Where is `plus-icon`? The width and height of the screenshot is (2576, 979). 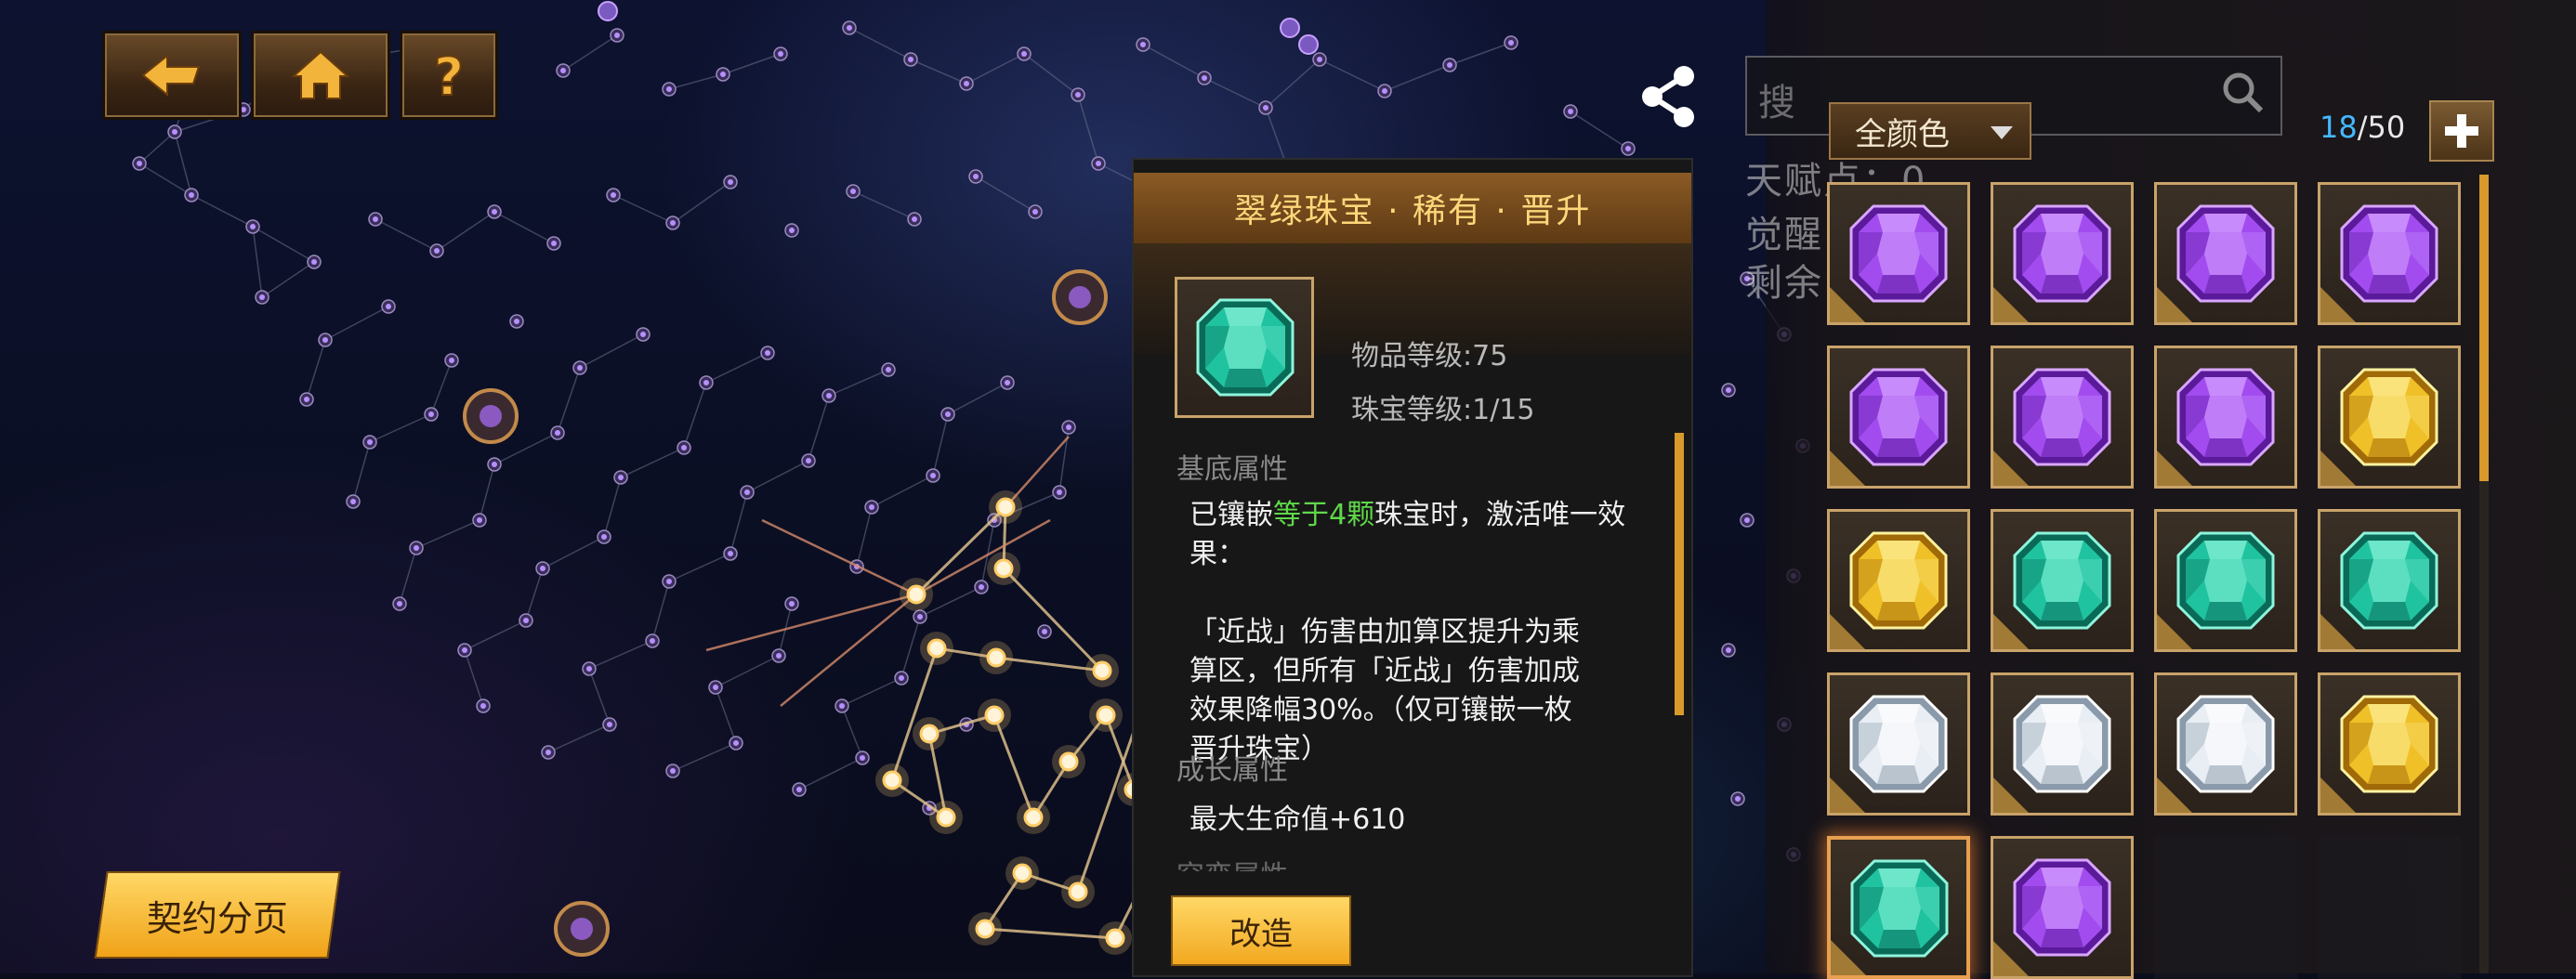
plus-icon is located at coordinates (2461, 131).